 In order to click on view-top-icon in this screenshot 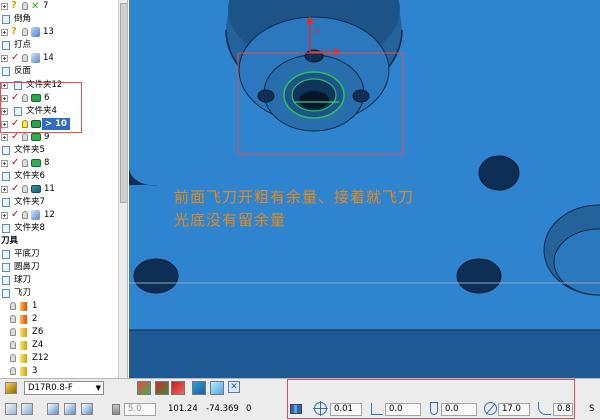, I will do `click(70, 409)`.